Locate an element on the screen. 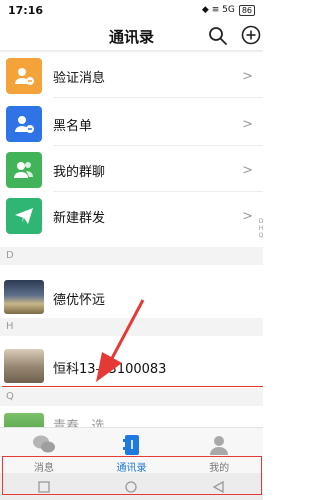 Image resolution: width=320 pixels, height=500 pixels. section-header-h: H is located at coordinates (131, 327).